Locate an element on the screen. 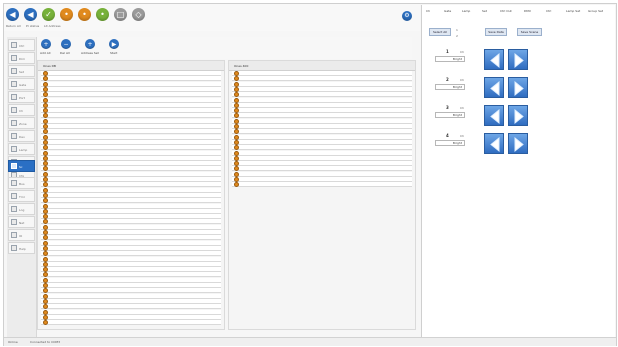 This screenshot has height=347, width=618. add-all-button: + is located at coordinates (46, 44).